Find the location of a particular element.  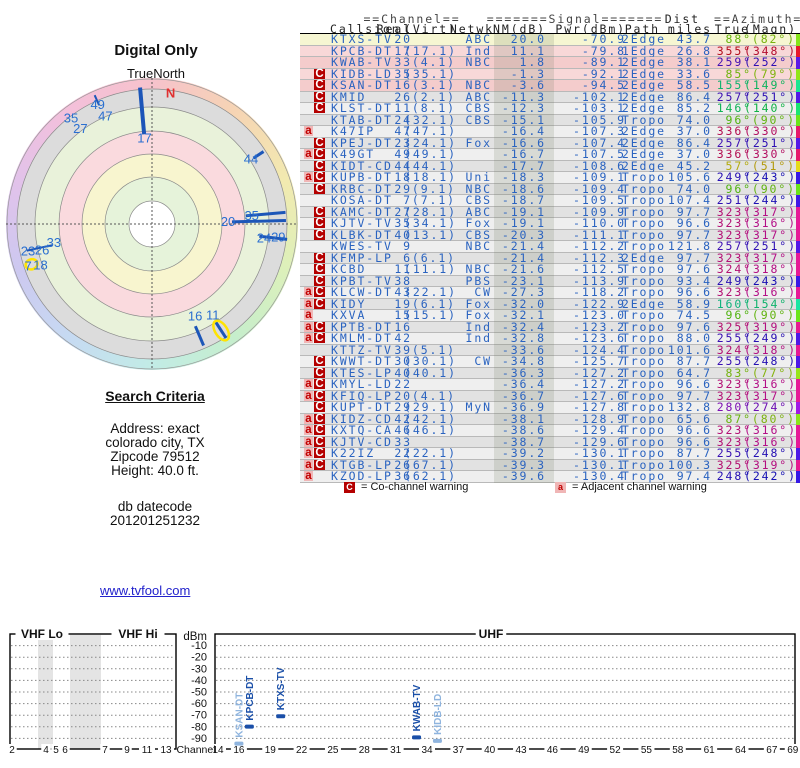

legend-adj-text: = Adjacent channel warning is located at coordinates (639, 487).